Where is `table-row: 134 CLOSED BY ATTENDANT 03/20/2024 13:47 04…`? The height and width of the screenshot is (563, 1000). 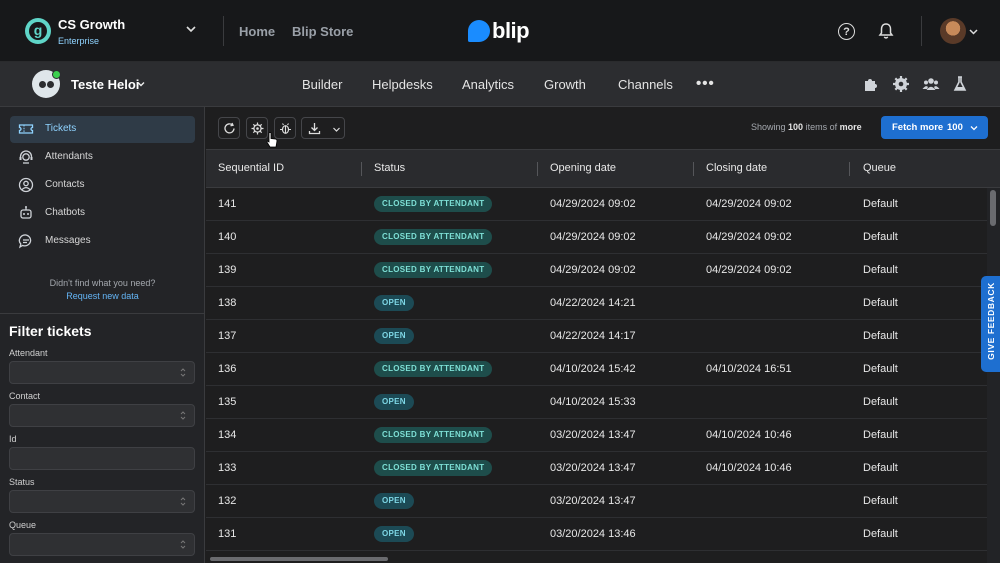 table-row: 134 CLOSED BY ATTENDANT 03/20/2024 13:47 04… is located at coordinates (597, 435).